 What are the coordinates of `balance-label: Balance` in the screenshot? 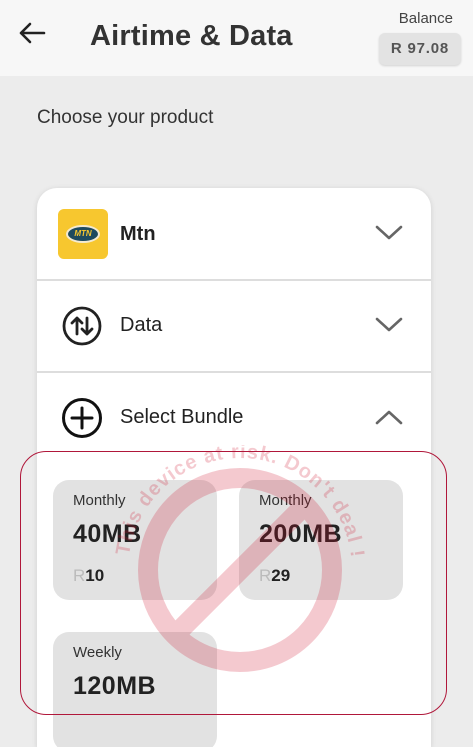 It's located at (425, 18).